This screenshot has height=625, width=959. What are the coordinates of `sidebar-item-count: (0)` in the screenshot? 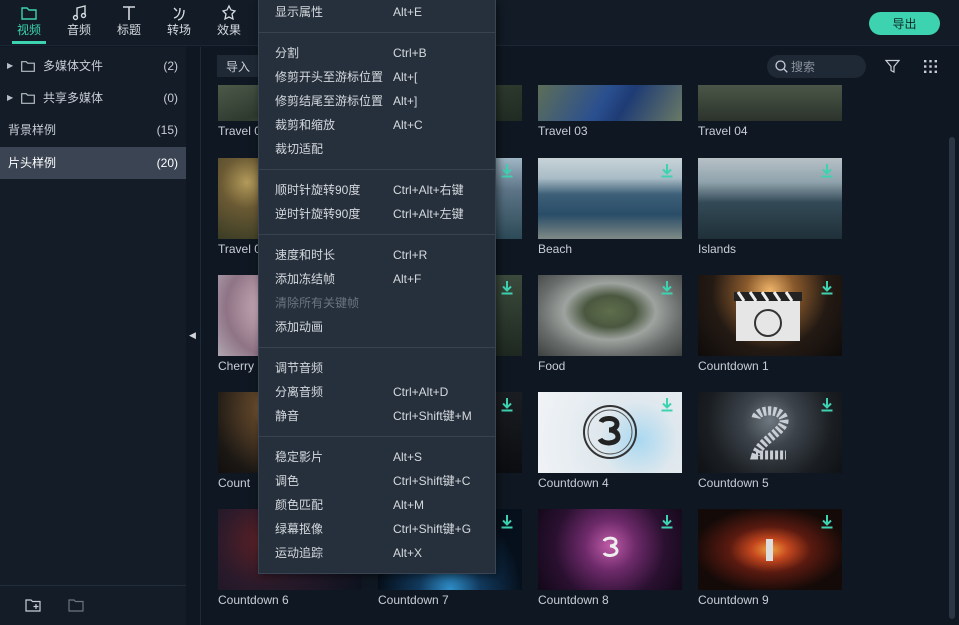 It's located at (170, 98).